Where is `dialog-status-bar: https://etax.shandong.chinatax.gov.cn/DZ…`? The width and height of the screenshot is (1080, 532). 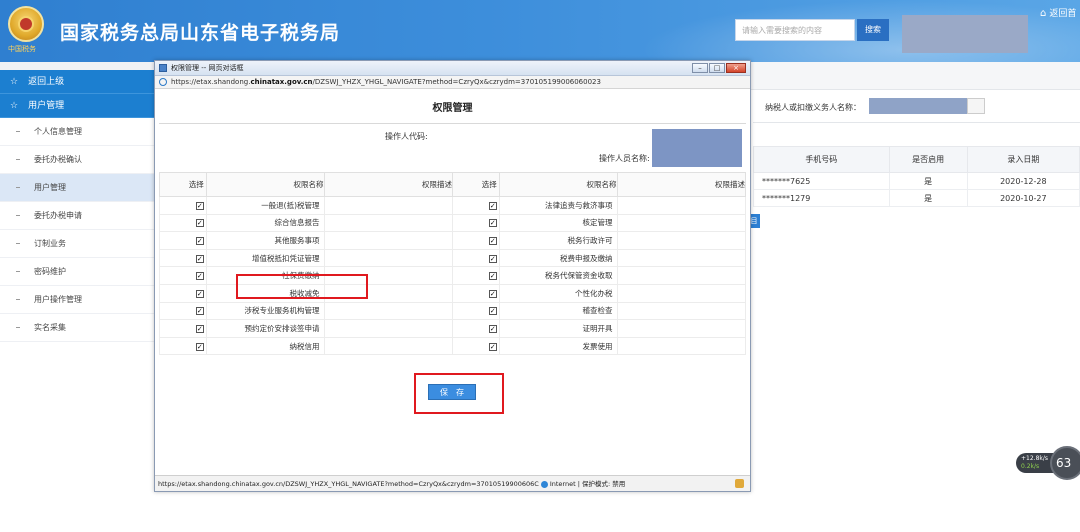
dialog-status-bar: https://etax.shandong.chinatax.gov.cn/DZ… is located at coordinates (452, 483).